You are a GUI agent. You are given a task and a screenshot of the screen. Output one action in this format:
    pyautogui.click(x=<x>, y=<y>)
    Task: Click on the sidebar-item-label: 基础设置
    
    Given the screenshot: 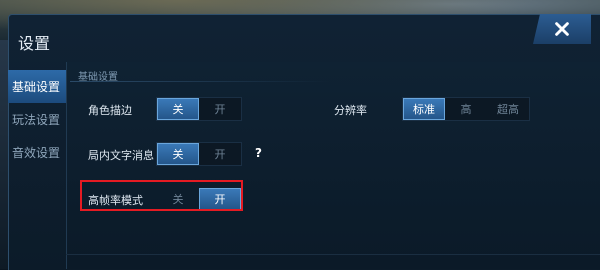 What is the action you would take?
    pyautogui.click(x=36, y=87)
    